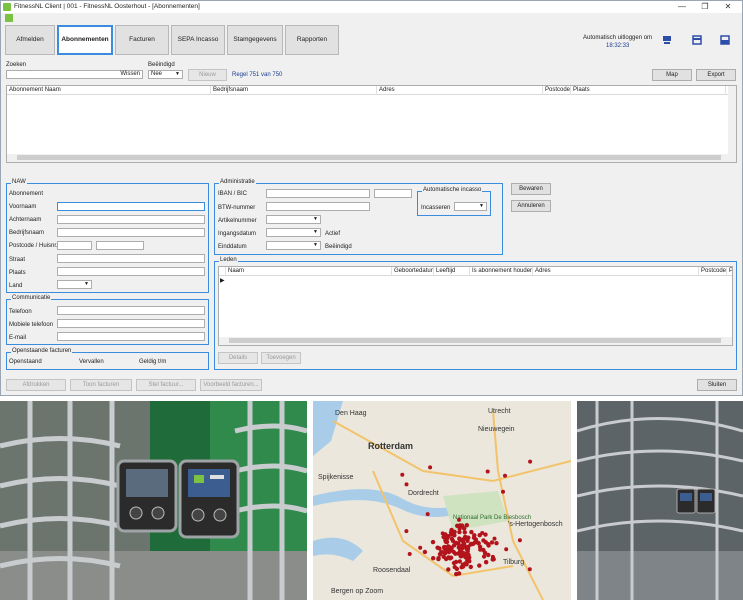 The image size is (743, 600). I want to click on column-header: Naam, so click(309, 271).